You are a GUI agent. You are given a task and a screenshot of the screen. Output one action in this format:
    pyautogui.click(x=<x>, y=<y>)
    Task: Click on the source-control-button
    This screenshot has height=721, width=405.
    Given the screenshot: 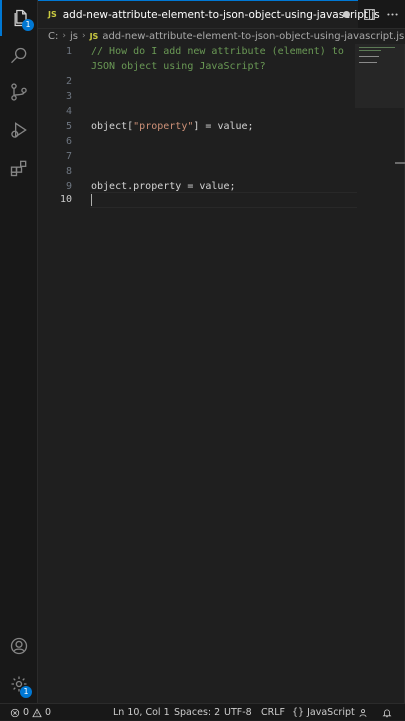 What is the action you would take?
    pyautogui.click(x=18, y=92)
    